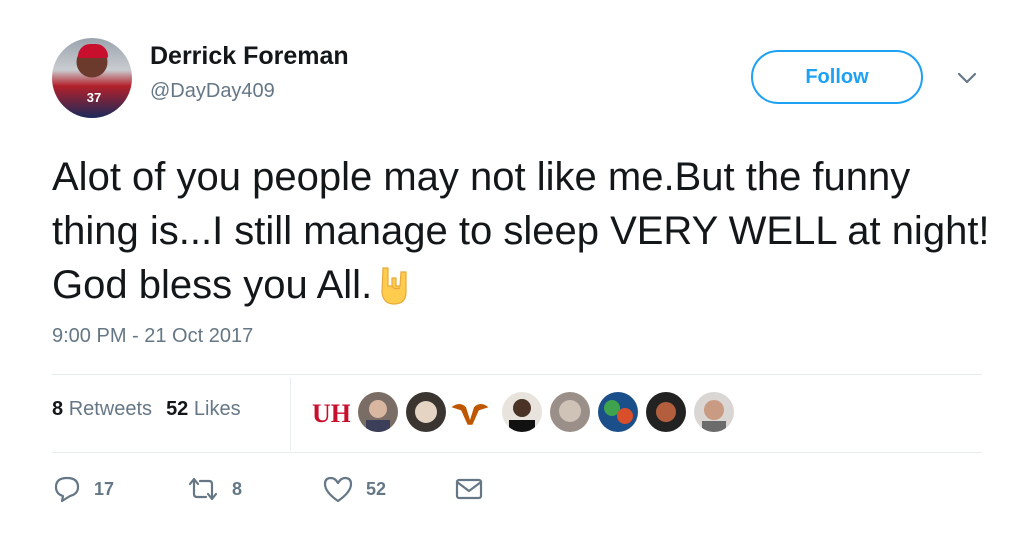  I want to click on envelope-icon, so click(469, 489).